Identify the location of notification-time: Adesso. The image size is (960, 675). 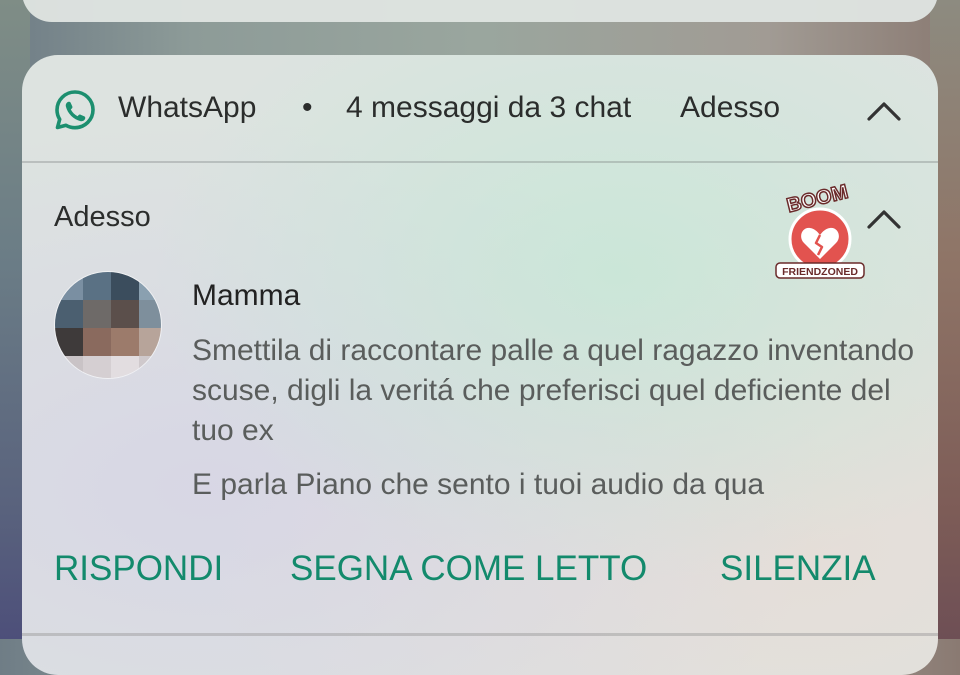
(730, 107).